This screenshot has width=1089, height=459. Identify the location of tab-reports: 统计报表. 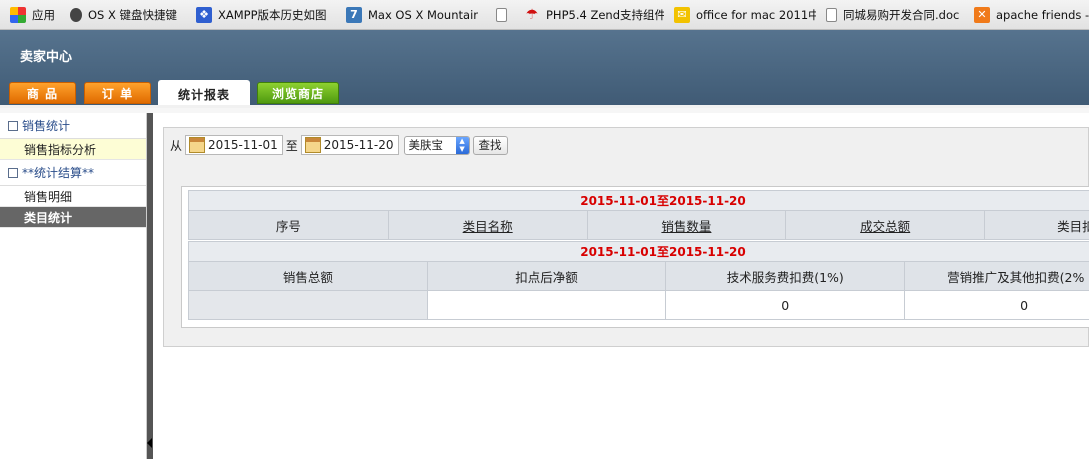
(204, 94).